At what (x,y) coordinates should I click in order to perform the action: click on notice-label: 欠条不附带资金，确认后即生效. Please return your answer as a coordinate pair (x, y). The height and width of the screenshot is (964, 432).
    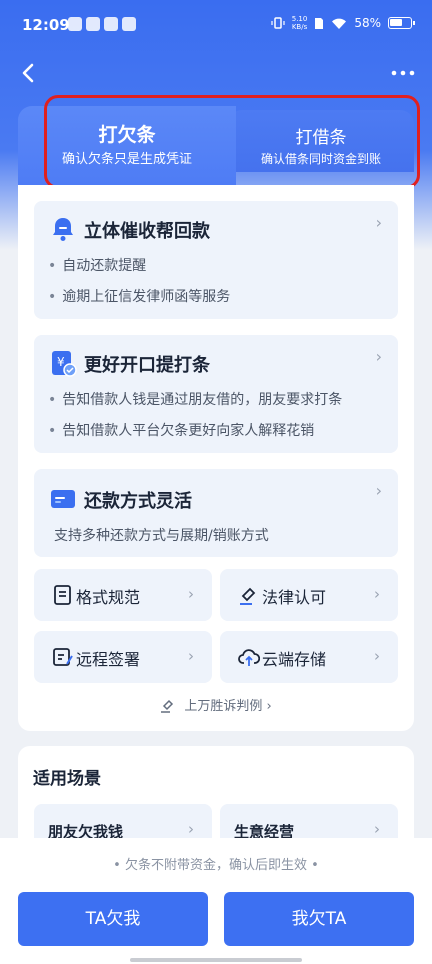
    Looking at the image, I should click on (215, 865).